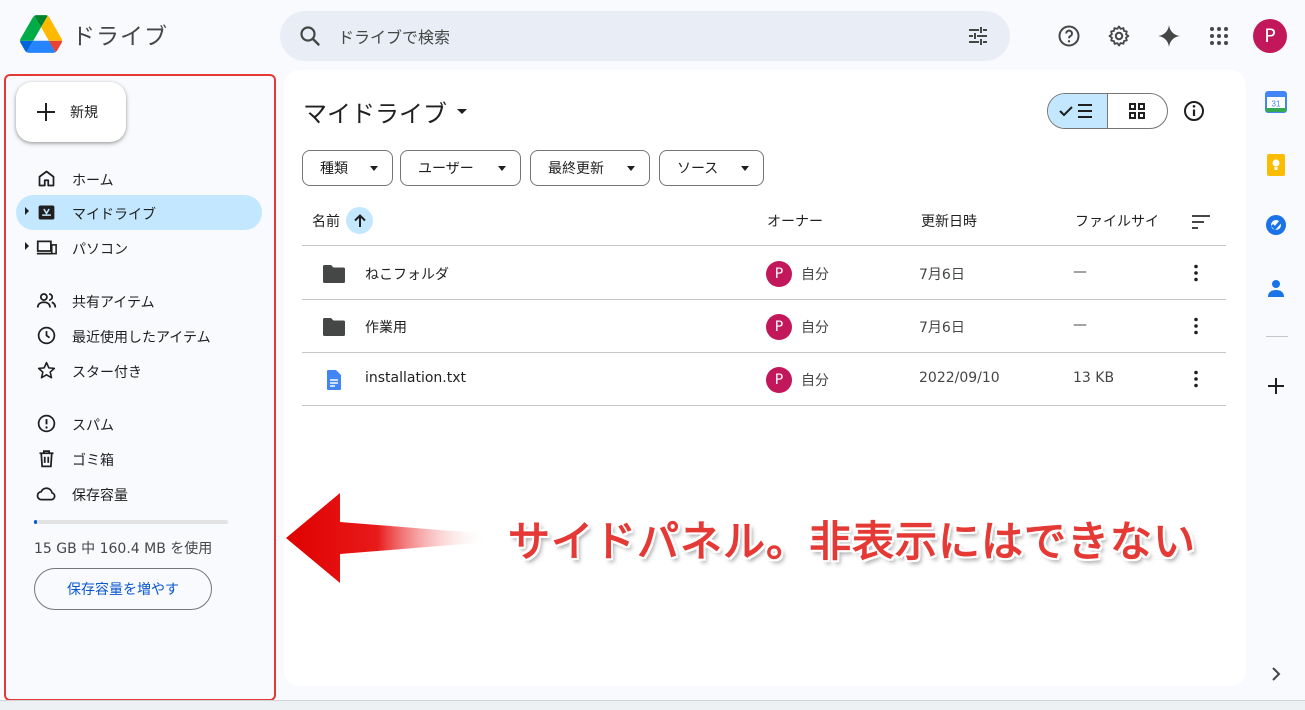 This screenshot has width=1305, height=710. I want to click on filter-label: 最終更新, so click(576, 169).